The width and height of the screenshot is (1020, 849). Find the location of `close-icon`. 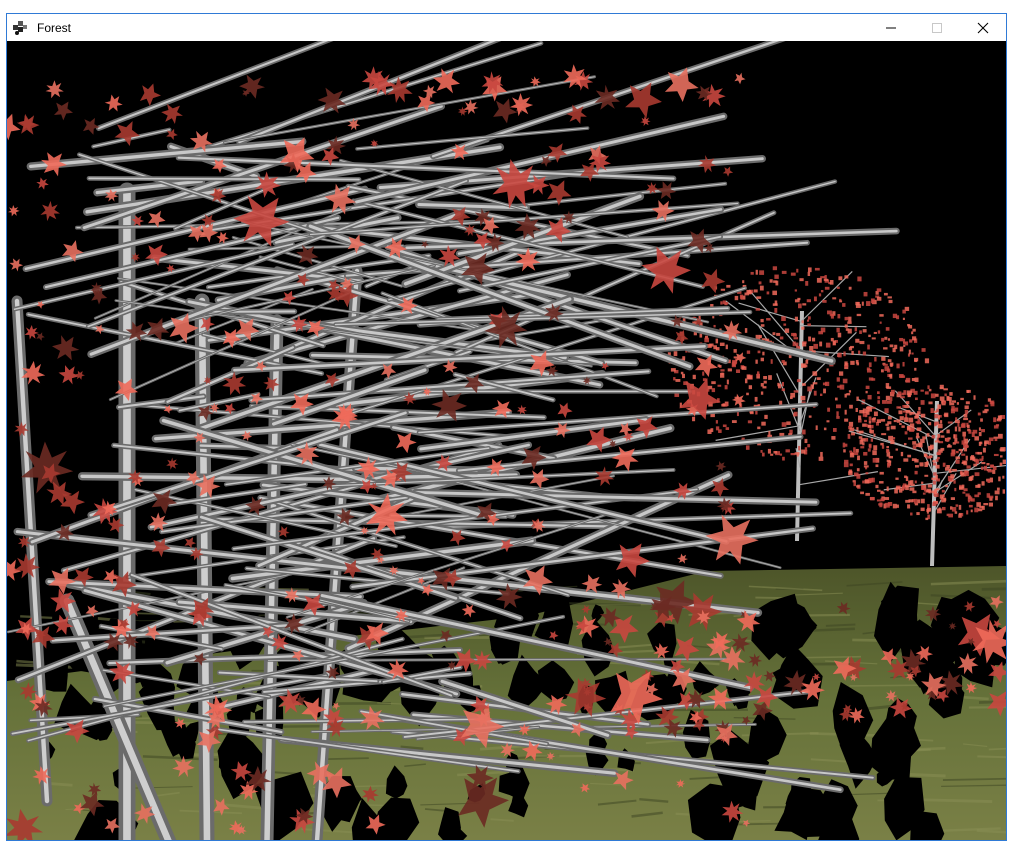

close-icon is located at coordinates (983, 27).